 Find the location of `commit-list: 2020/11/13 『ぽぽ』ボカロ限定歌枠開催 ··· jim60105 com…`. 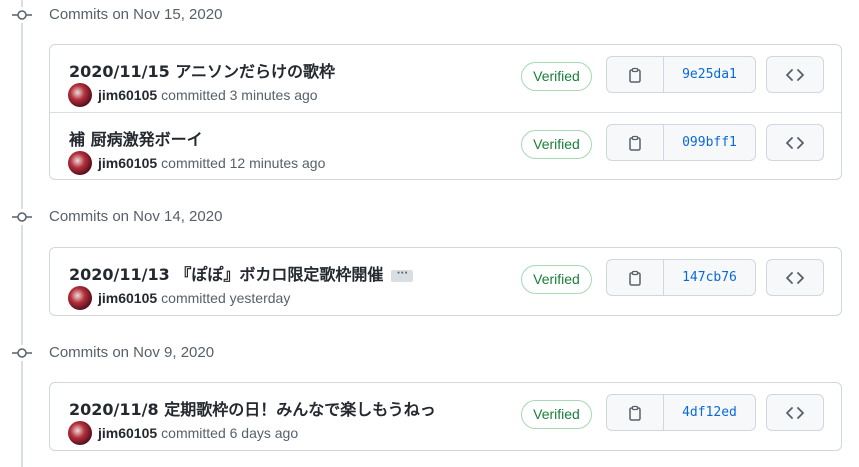

commit-list: 2020/11/13 『ぽぽ』ボカロ限定歌枠開催 ··· jim60105 com… is located at coordinates (445, 281).